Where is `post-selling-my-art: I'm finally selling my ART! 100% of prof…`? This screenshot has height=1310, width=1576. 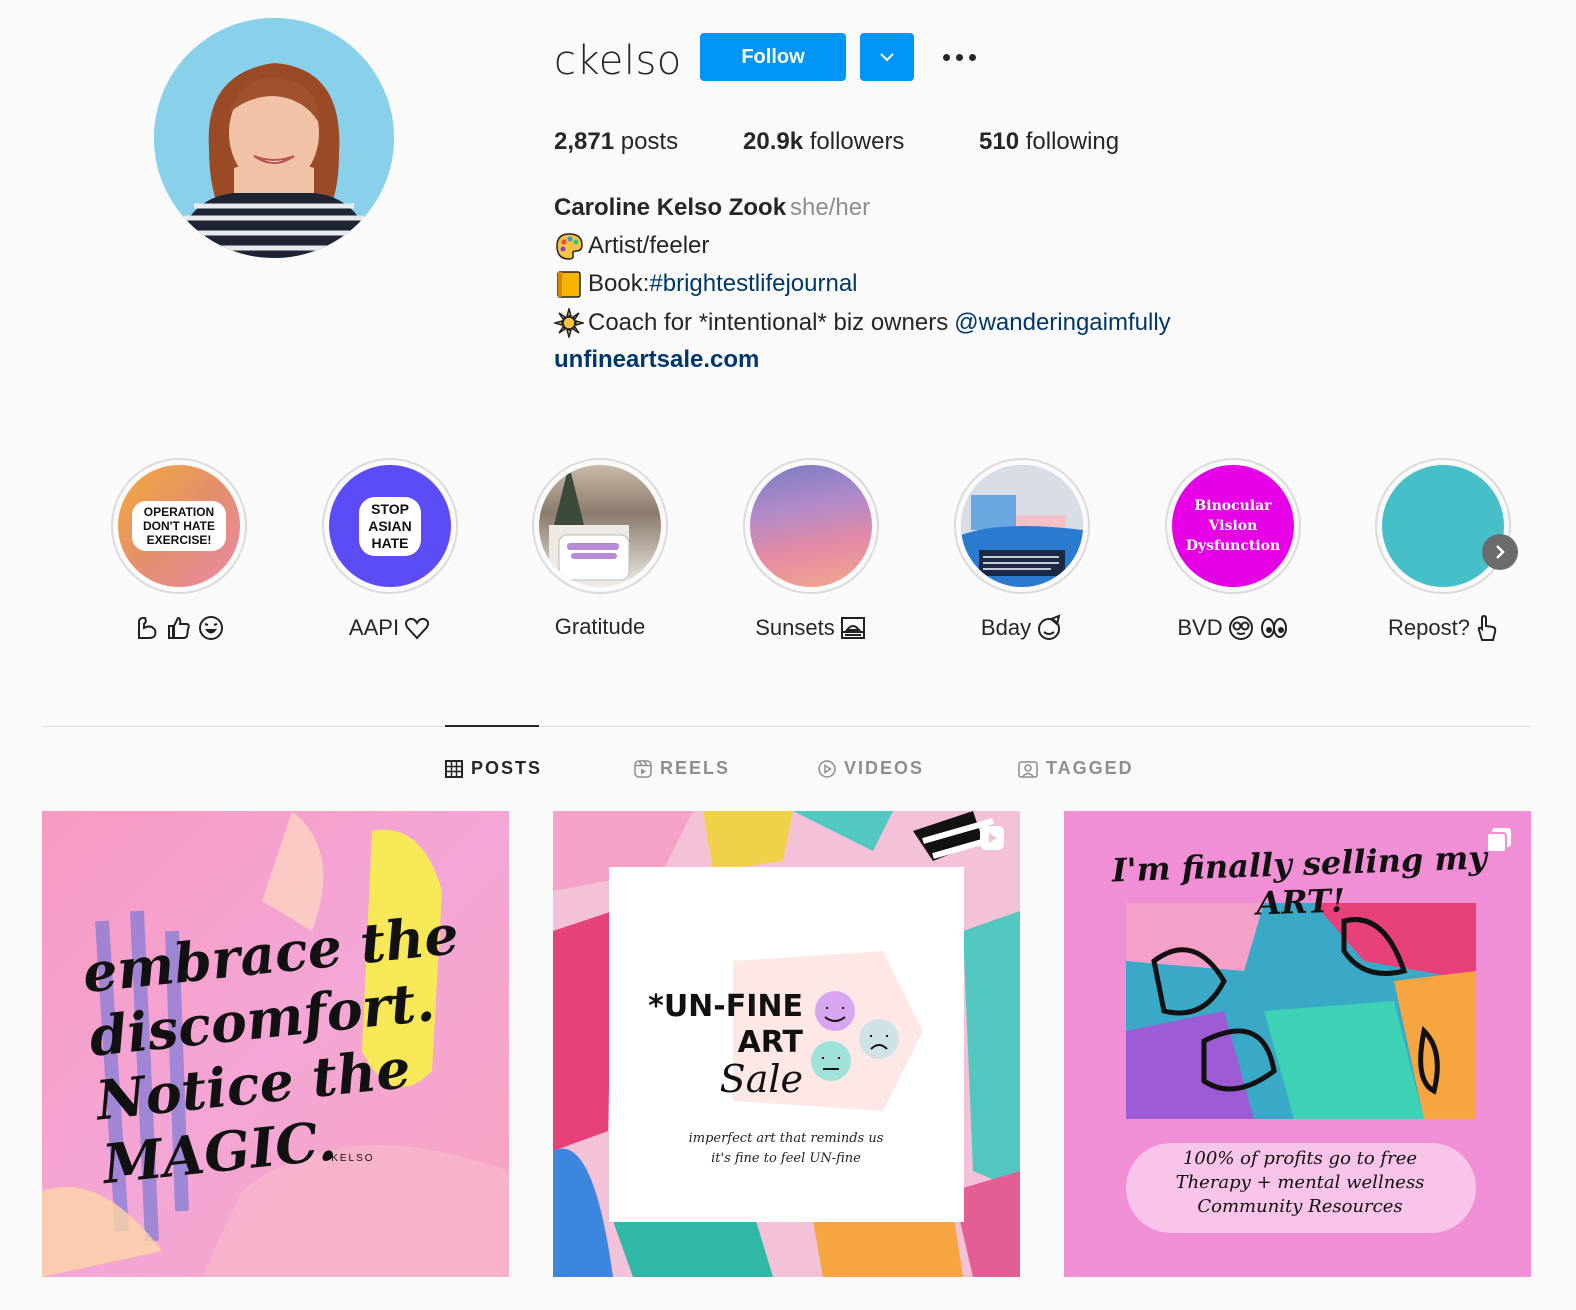 post-selling-my-art: I'm finally selling my ART! 100% of prof… is located at coordinates (1297, 1044).